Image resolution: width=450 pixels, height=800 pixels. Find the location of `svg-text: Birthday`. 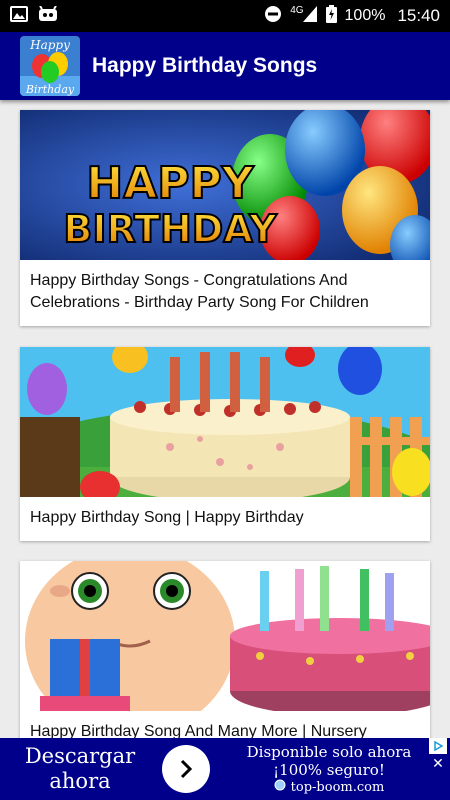

svg-text: Birthday is located at coordinates (50, 89).